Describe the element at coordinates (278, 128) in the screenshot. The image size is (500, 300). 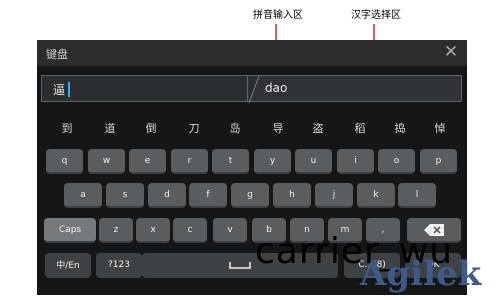
I see `candidate-6: 导` at that location.